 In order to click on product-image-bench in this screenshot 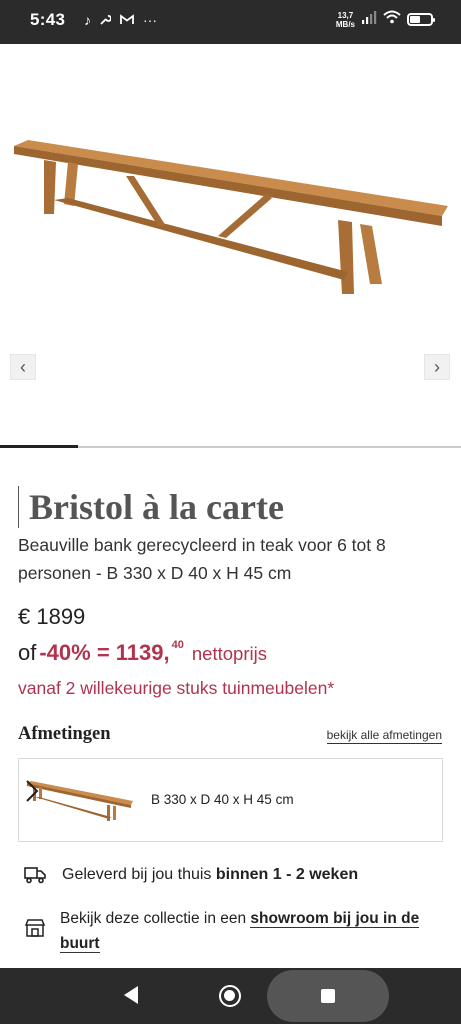, I will do `click(231, 217)`.